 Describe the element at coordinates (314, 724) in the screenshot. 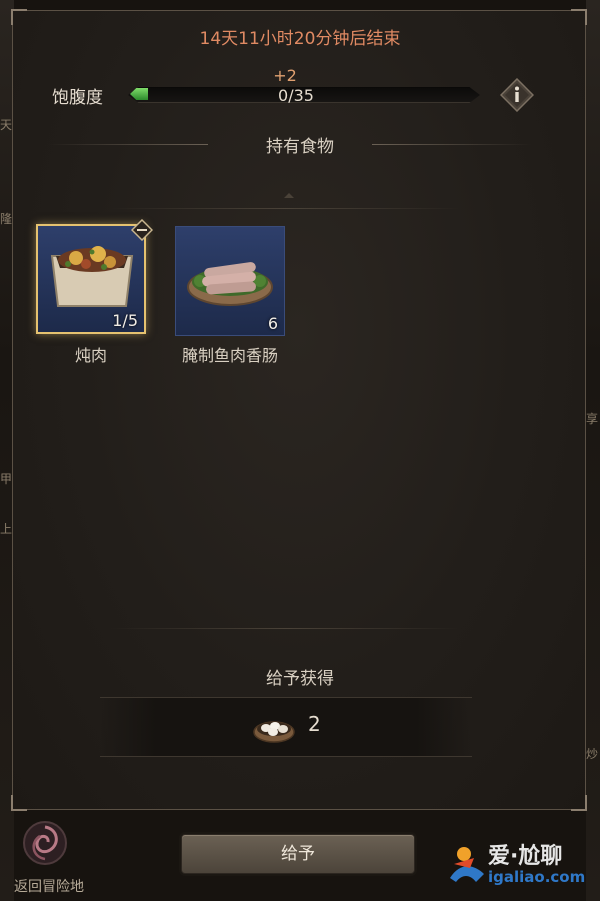

I see `reward-count: 2` at that location.